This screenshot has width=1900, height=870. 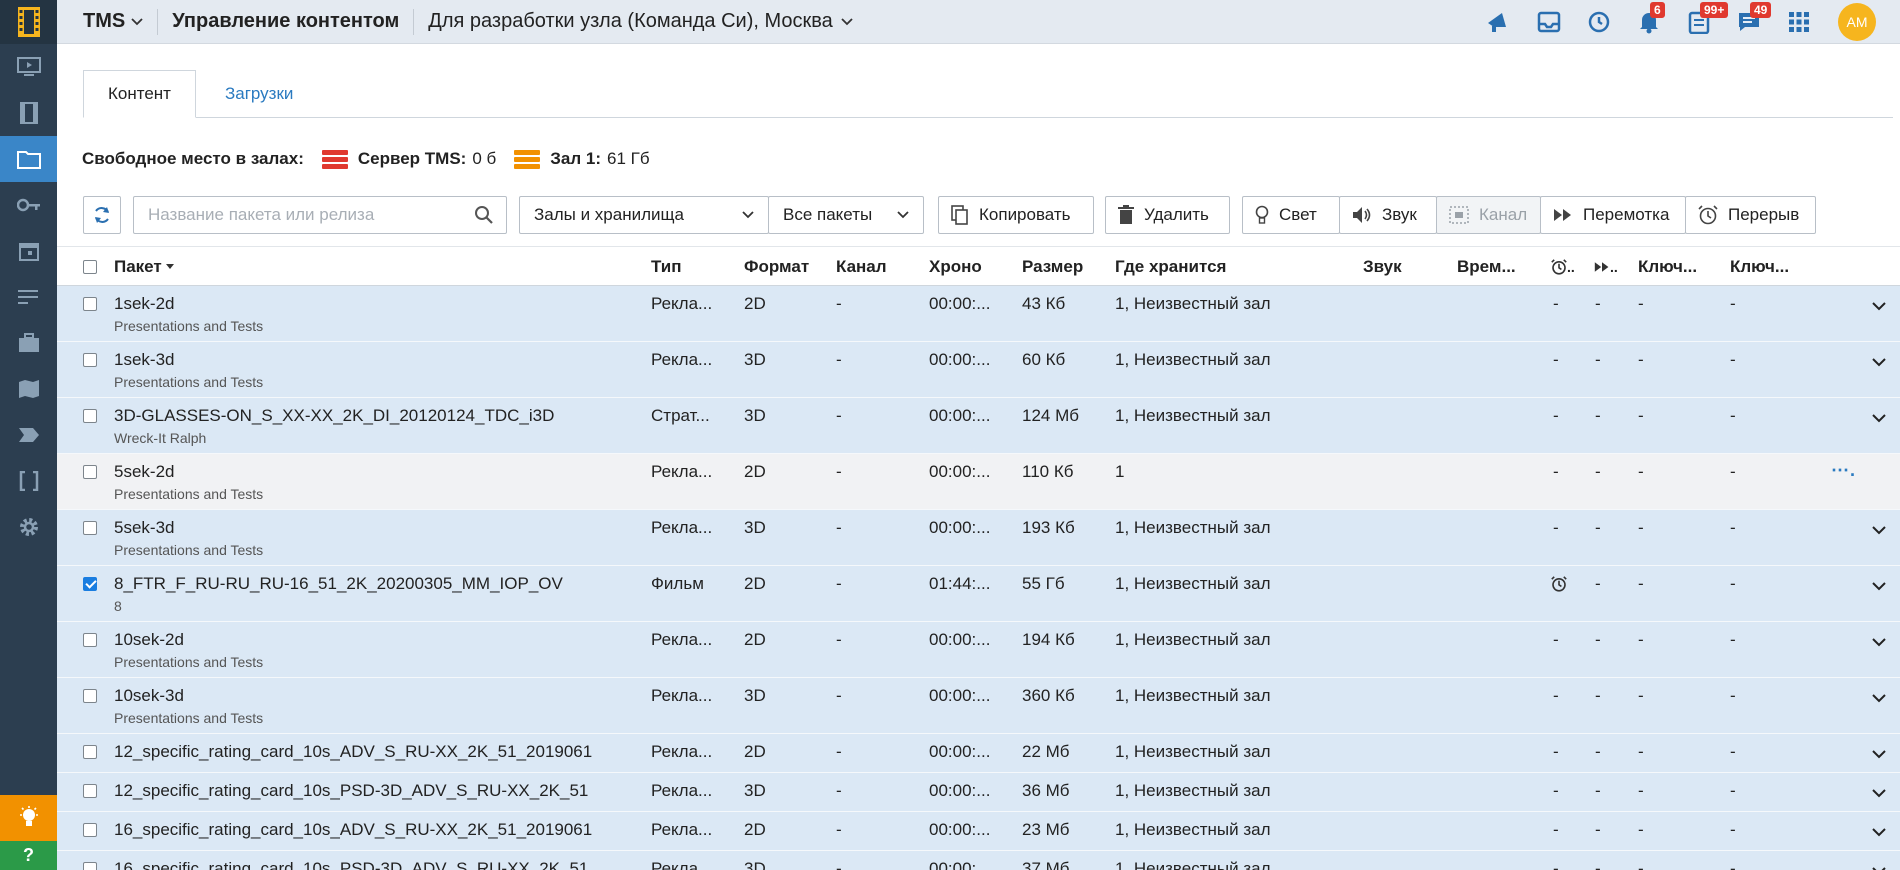 What do you see at coordinates (1291, 215) in the screenshot?
I see `light-button: Свет` at bounding box center [1291, 215].